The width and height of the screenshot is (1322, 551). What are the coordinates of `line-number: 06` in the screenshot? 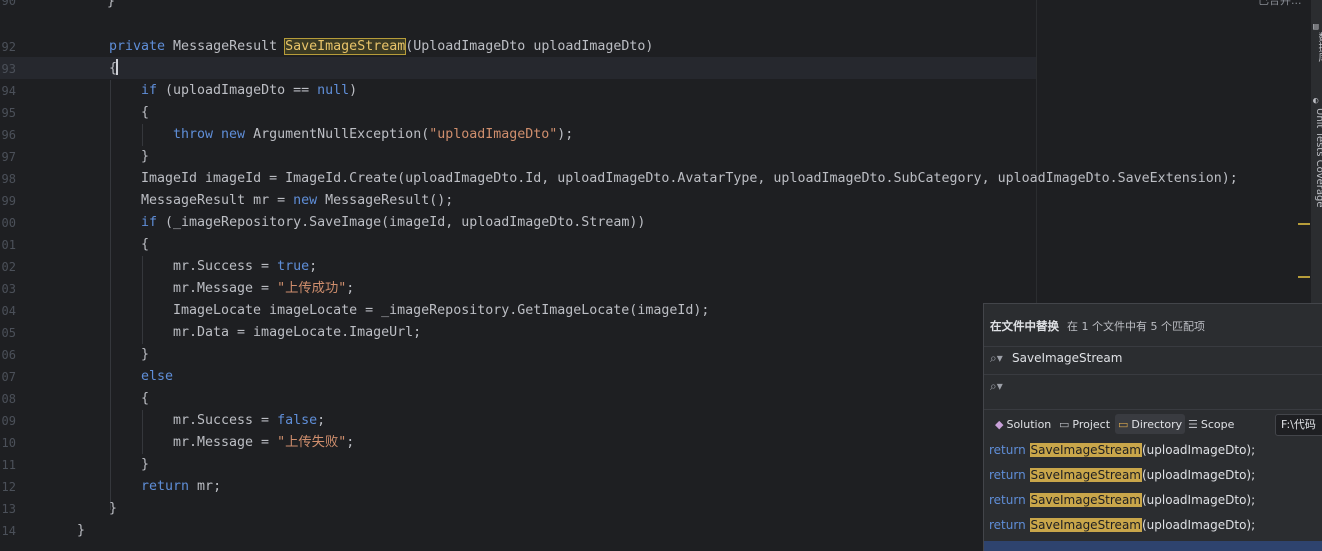 It's located at (8, 355).